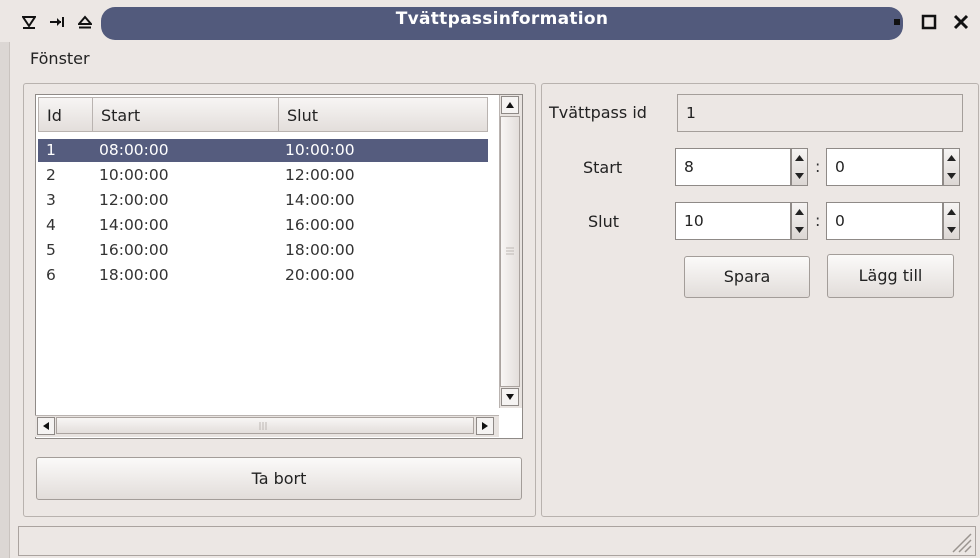 The image size is (980, 558). Describe the element at coordinates (51, 200) in the screenshot. I see `cell-id: 3` at that location.